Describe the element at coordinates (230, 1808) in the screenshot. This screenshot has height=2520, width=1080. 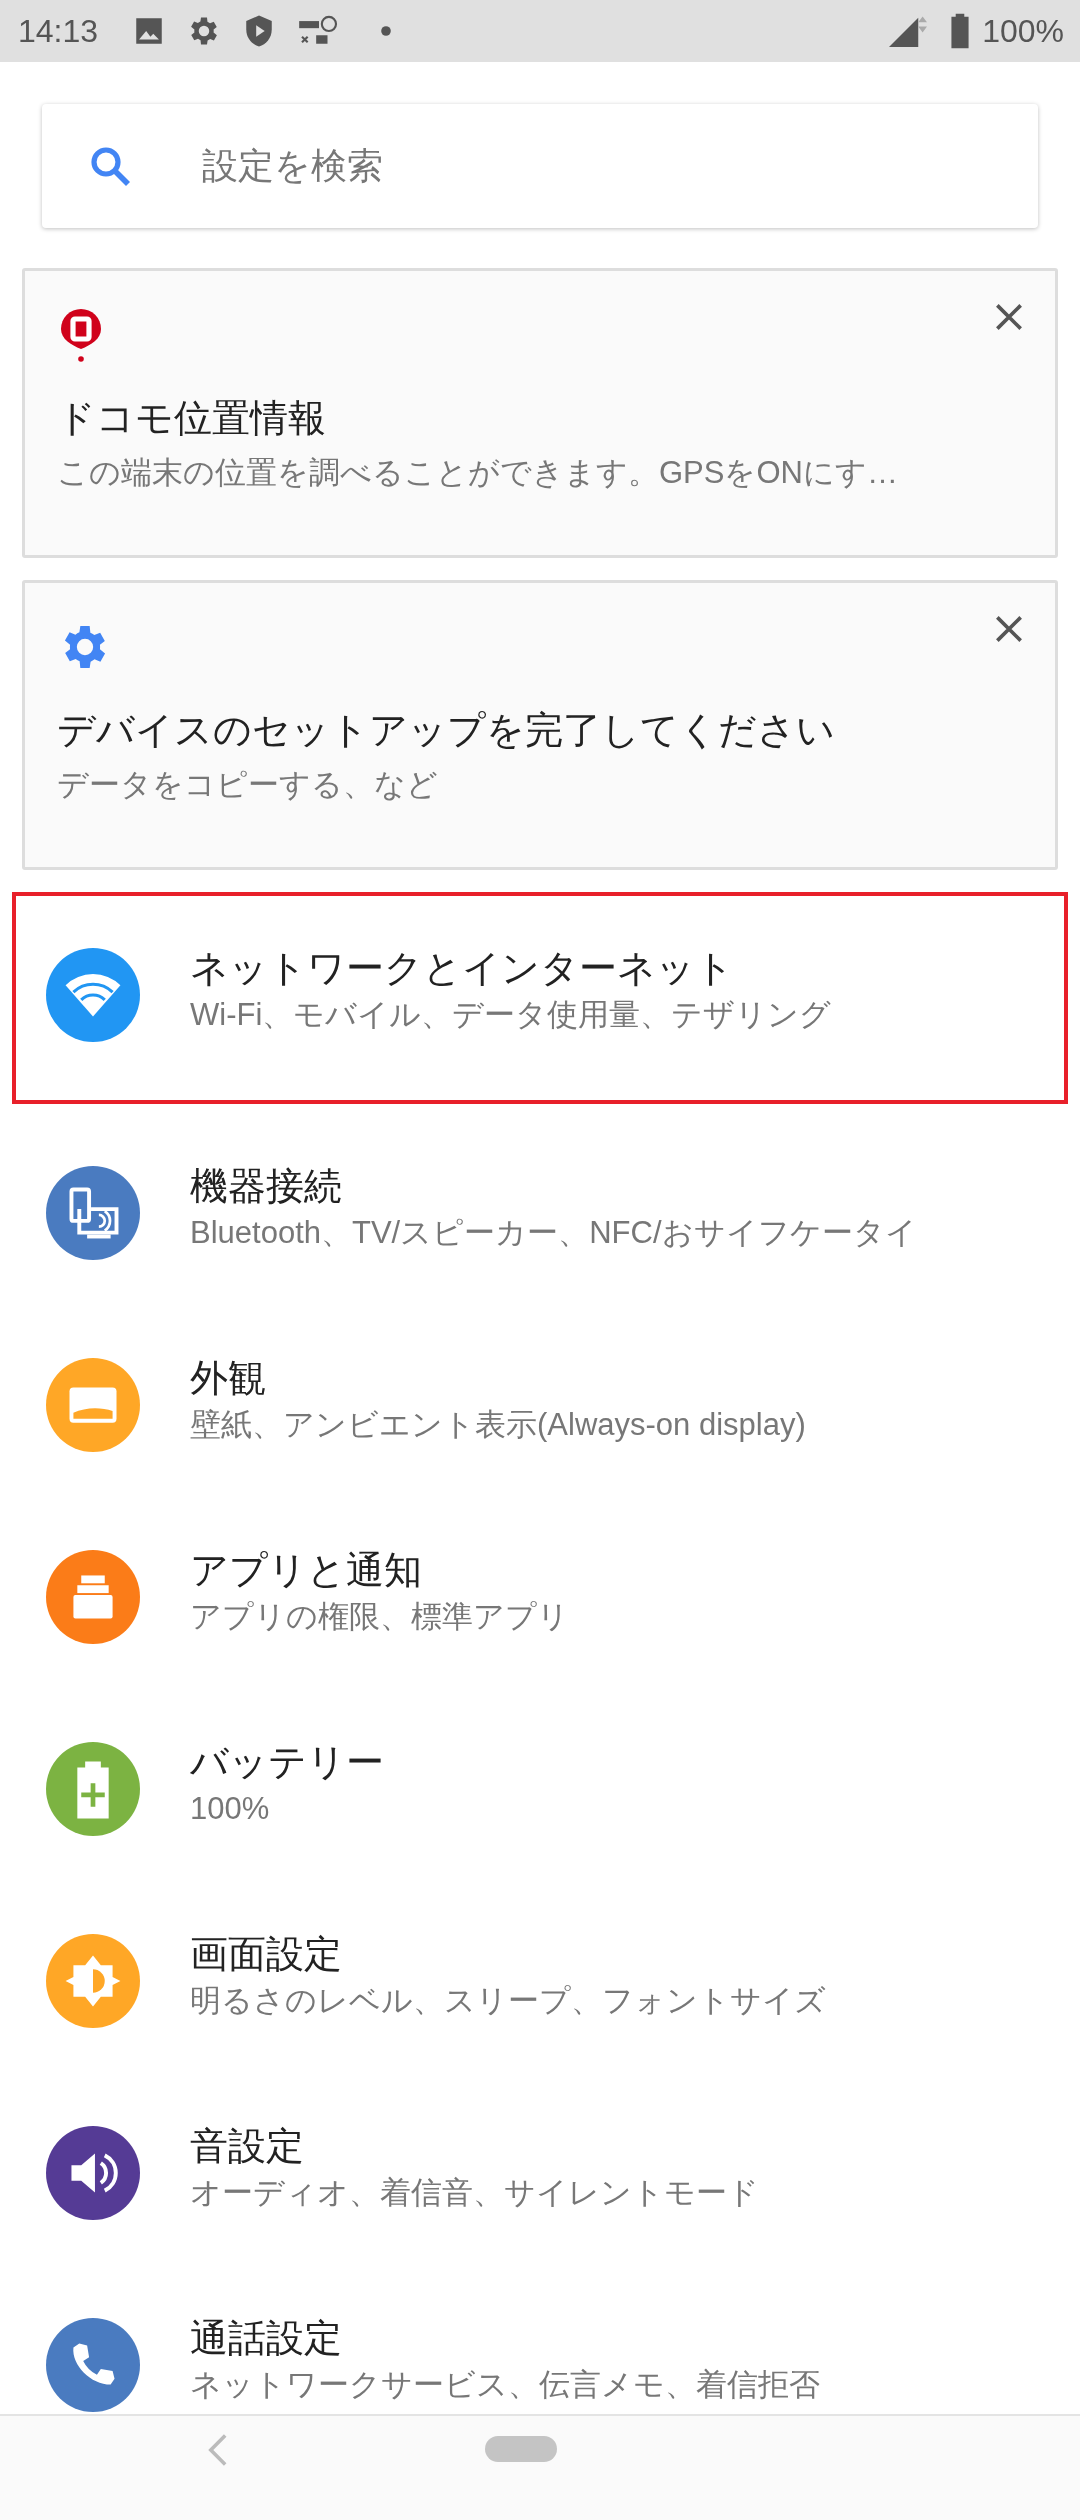
I see `item-summary: 100%` at that location.